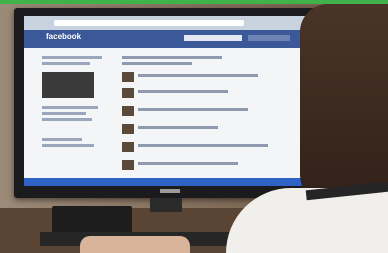 The width and height of the screenshot is (388, 253). Describe the element at coordinates (149, 23) in the screenshot. I see `address-bar` at that location.